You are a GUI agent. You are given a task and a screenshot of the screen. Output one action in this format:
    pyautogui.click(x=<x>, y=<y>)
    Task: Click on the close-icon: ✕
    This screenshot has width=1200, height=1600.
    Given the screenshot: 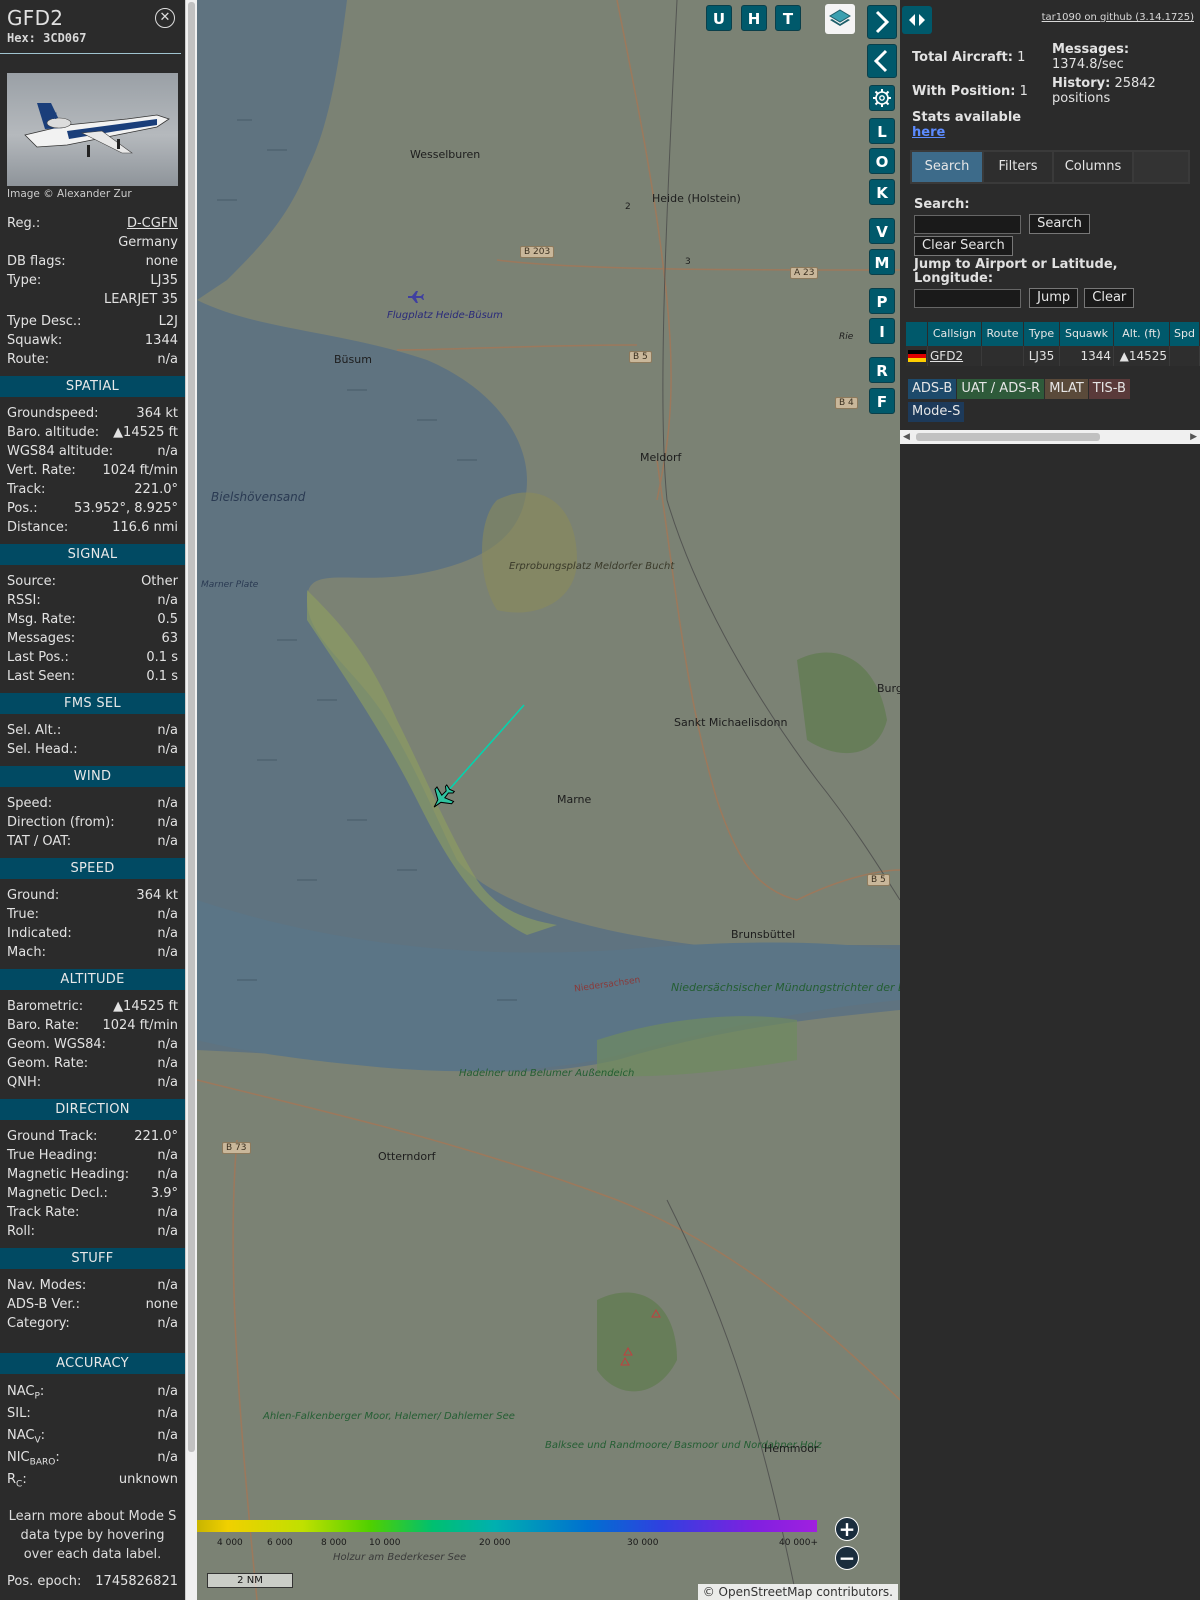 What is the action you would take?
    pyautogui.click(x=165, y=18)
    